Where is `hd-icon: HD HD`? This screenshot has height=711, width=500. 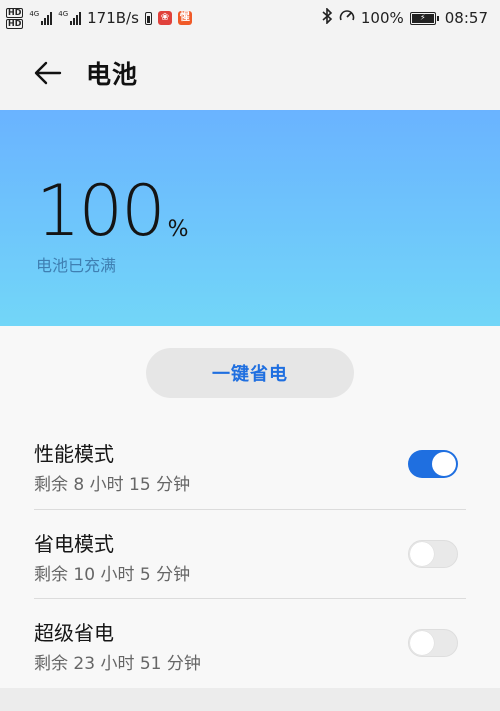
hd-icon: HD HD is located at coordinates (15, 18).